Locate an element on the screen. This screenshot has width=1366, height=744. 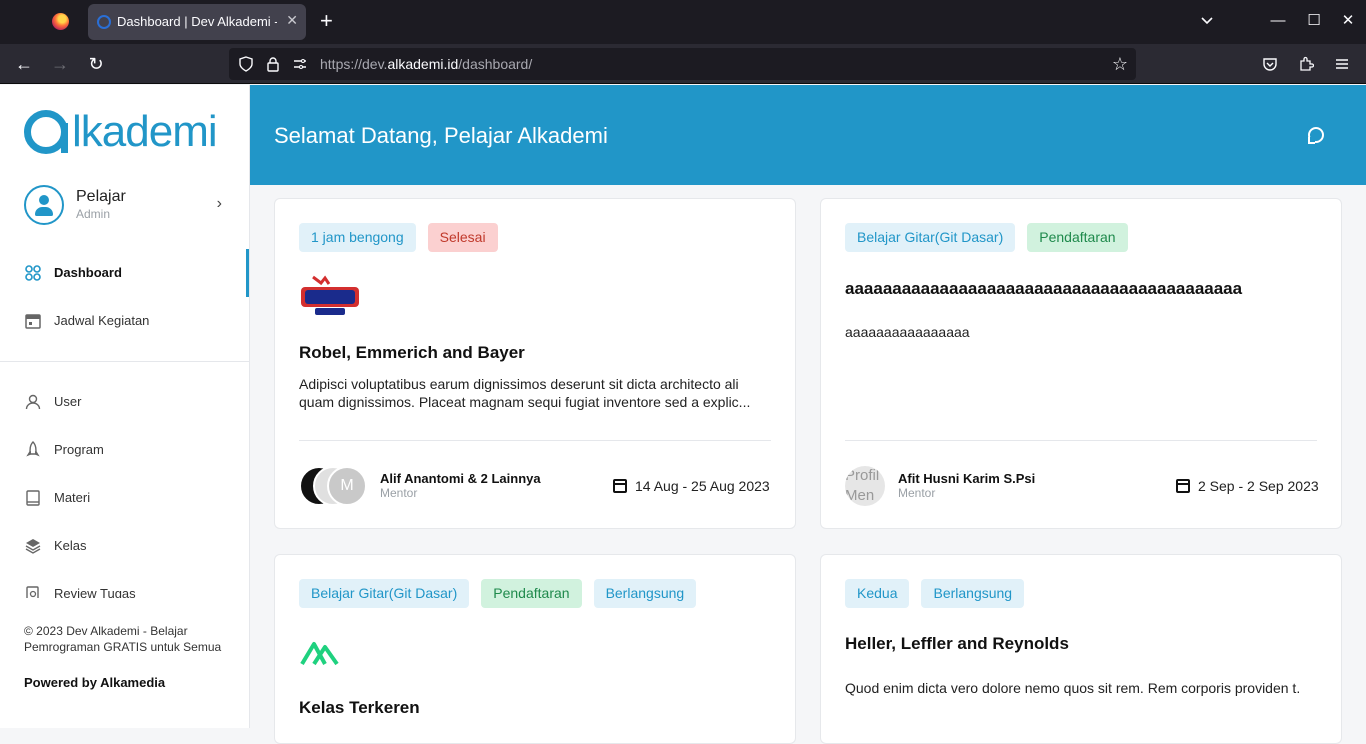
shield-icon is located at coordinates (246, 64).